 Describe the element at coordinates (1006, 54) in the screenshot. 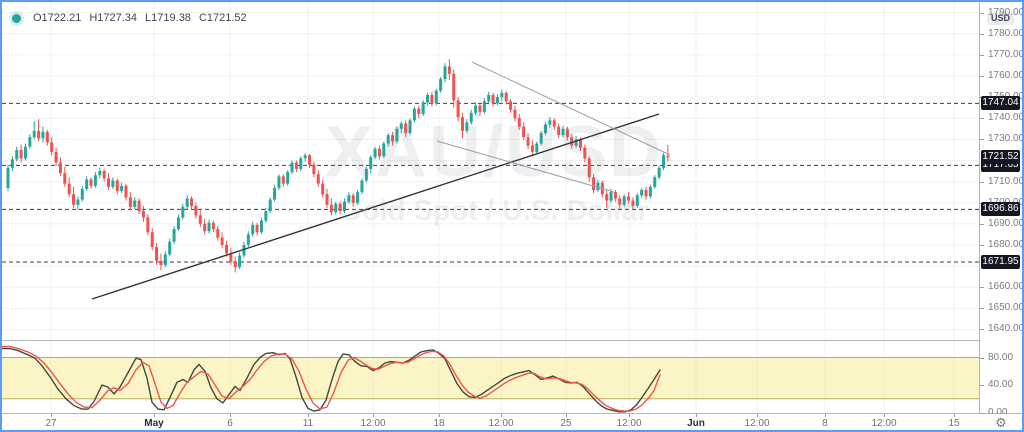

I see `price-axis-label: 1770.00` at that location.